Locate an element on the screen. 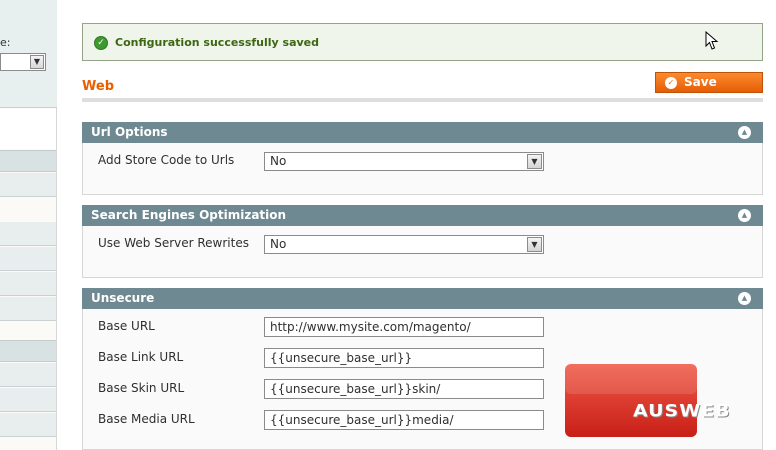  field-label: Base Skin URL is located at coordinates (141, 388).